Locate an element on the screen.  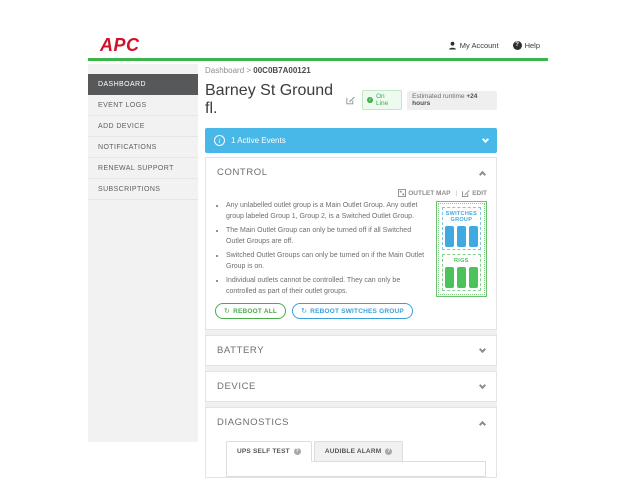
status-badge: ✓ On Line is located at coordinates (382, 100).